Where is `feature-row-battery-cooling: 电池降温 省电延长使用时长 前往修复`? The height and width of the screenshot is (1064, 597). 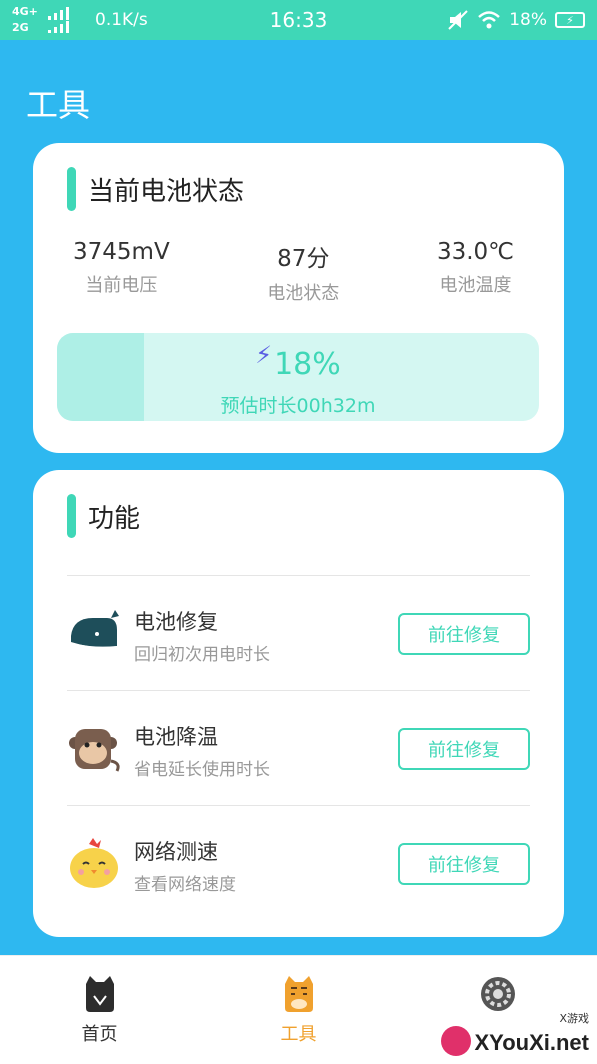
feature-row-battery-cooling: 电池降温 省电延长使用时长 前往修复 is located at coordinates (298, 748).